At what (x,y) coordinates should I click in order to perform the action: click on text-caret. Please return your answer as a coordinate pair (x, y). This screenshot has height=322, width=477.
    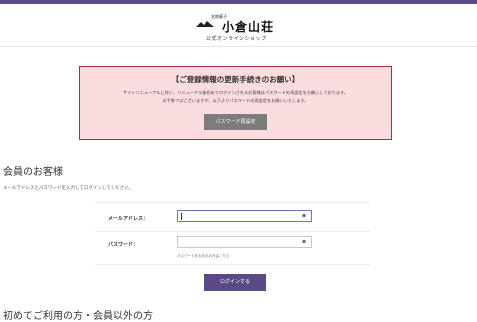
    Looking at the image, I should click on (181, 216).